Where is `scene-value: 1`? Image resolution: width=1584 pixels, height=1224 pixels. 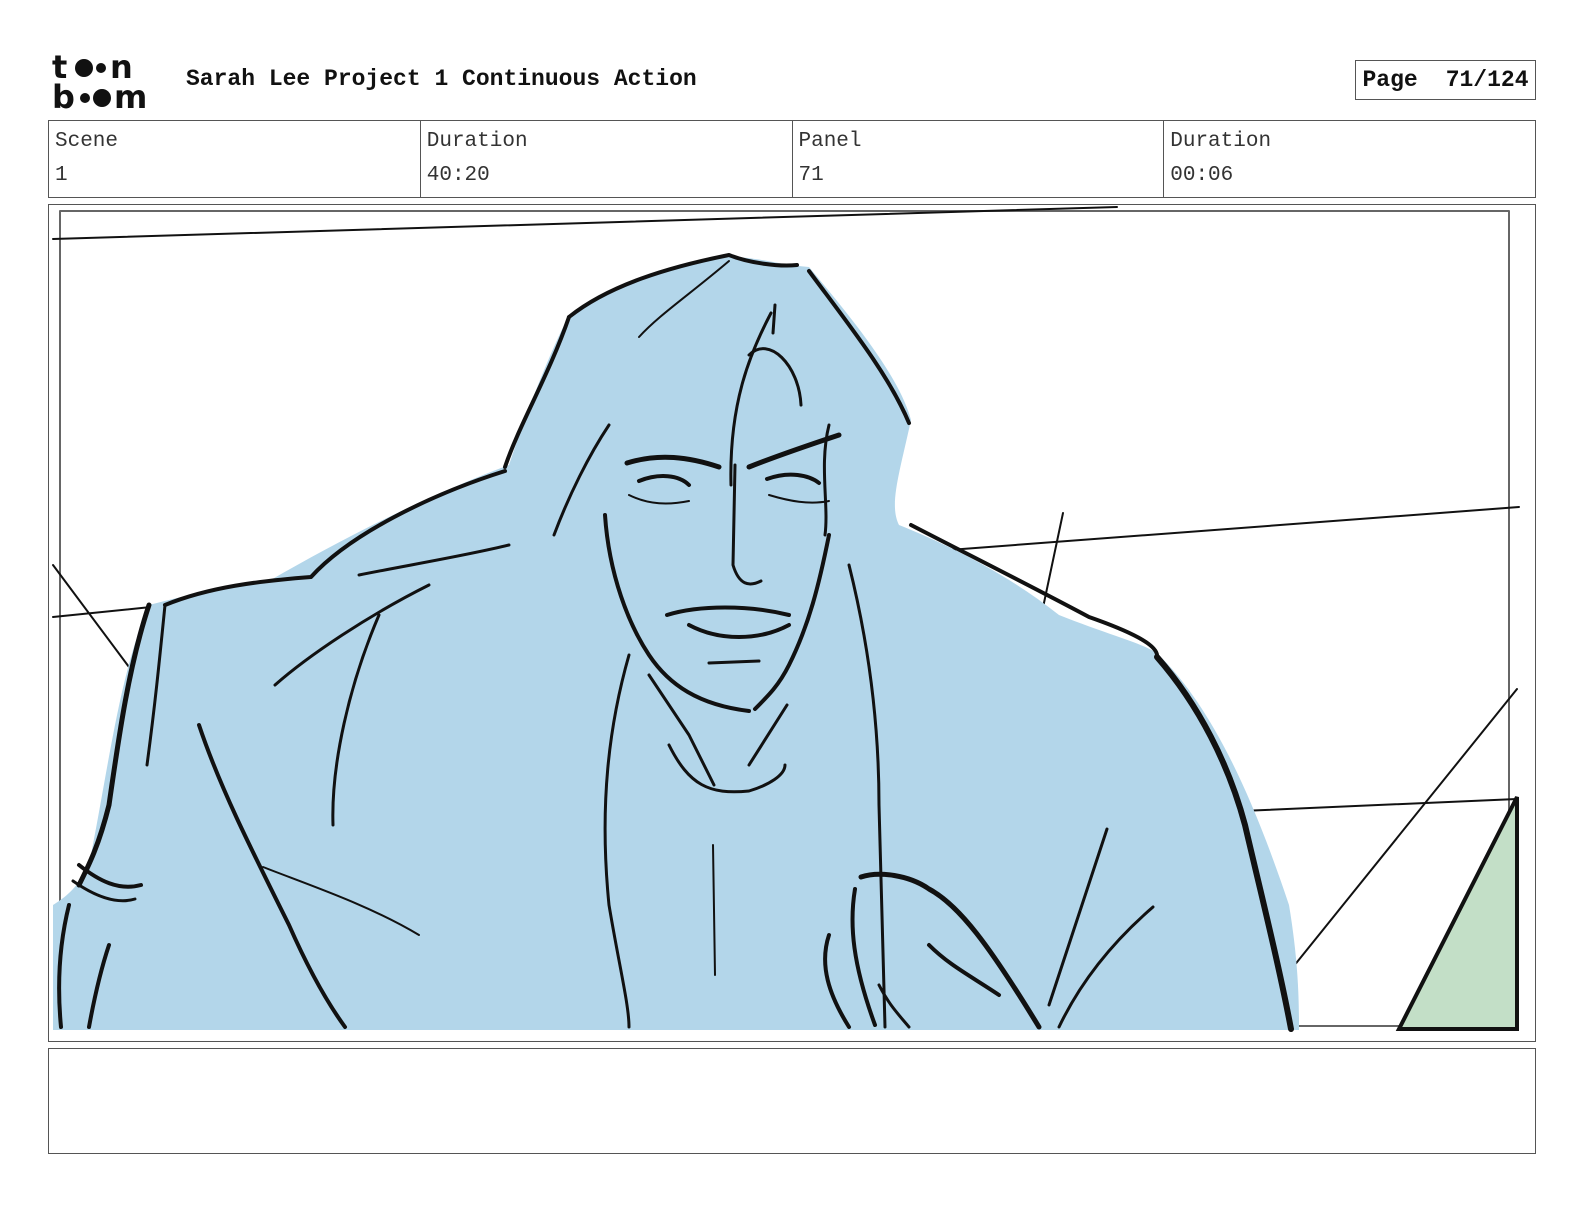
scene-value: 1 is located at coordinates (61, 175).